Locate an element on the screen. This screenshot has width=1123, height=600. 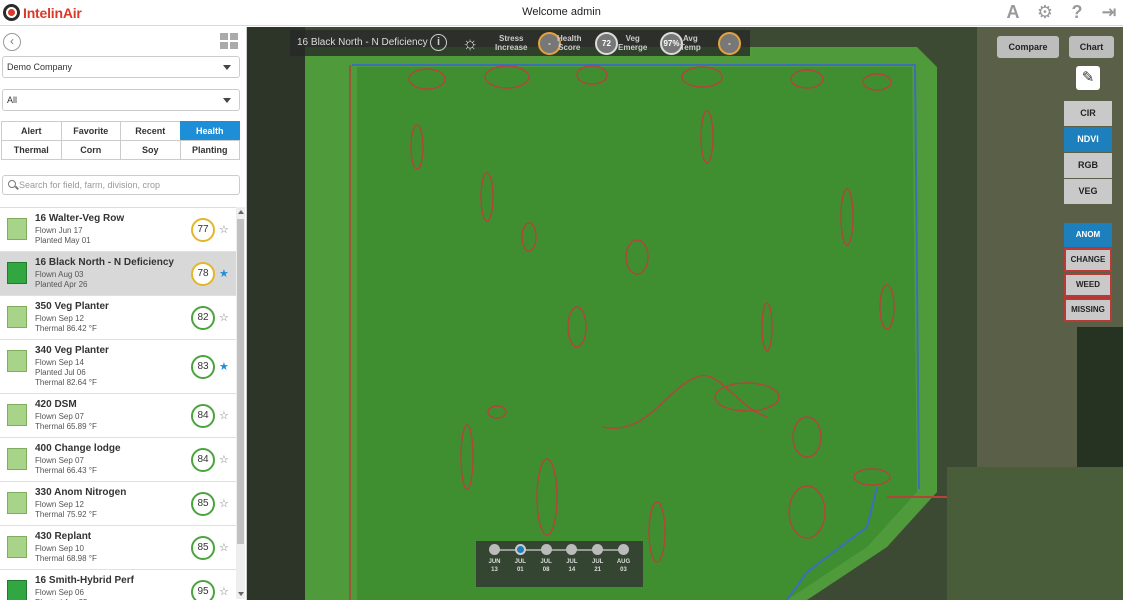
scrollbar is located at coordinates (240, 403).